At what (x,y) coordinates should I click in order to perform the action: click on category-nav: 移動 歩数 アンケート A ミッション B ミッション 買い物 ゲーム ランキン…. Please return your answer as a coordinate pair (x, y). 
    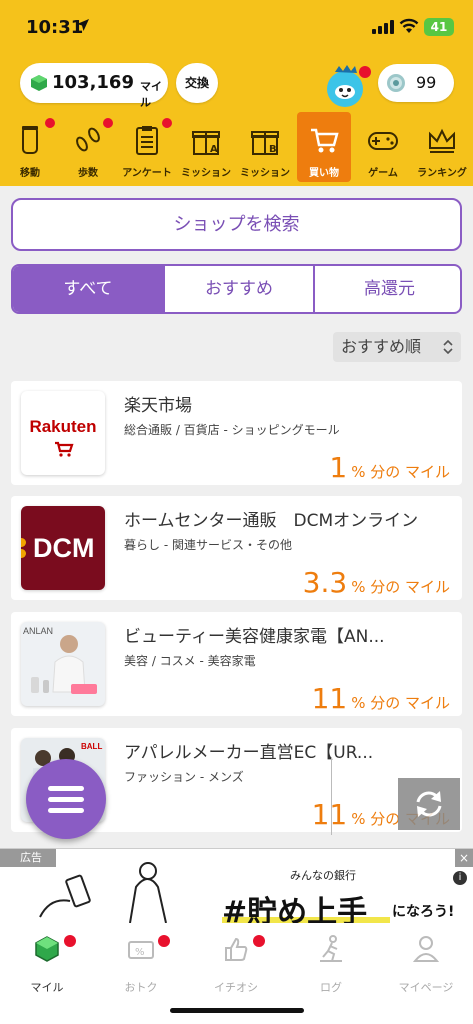
    Looking at the image, I should click on (236, 148).